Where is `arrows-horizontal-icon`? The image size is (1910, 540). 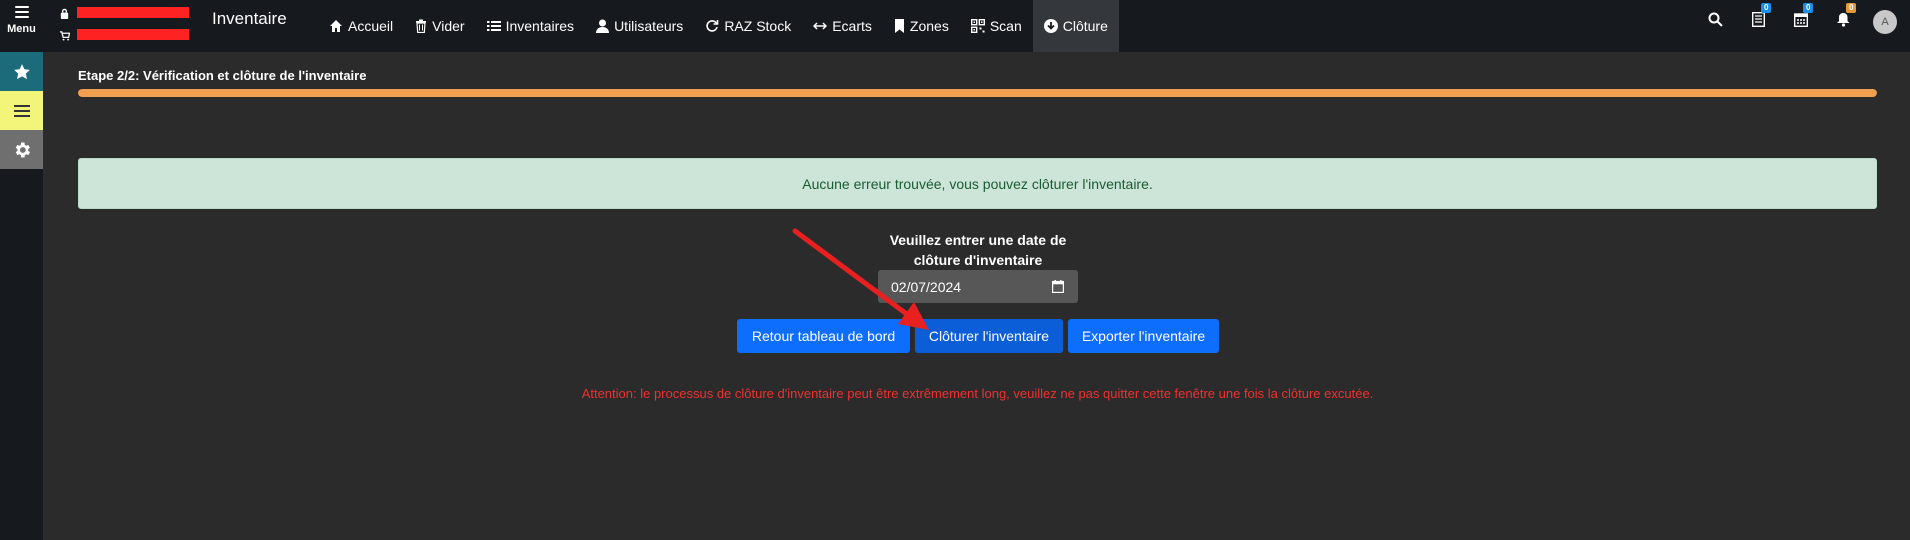
arrows-horizontal-icon is located at coordinates (820, 26).